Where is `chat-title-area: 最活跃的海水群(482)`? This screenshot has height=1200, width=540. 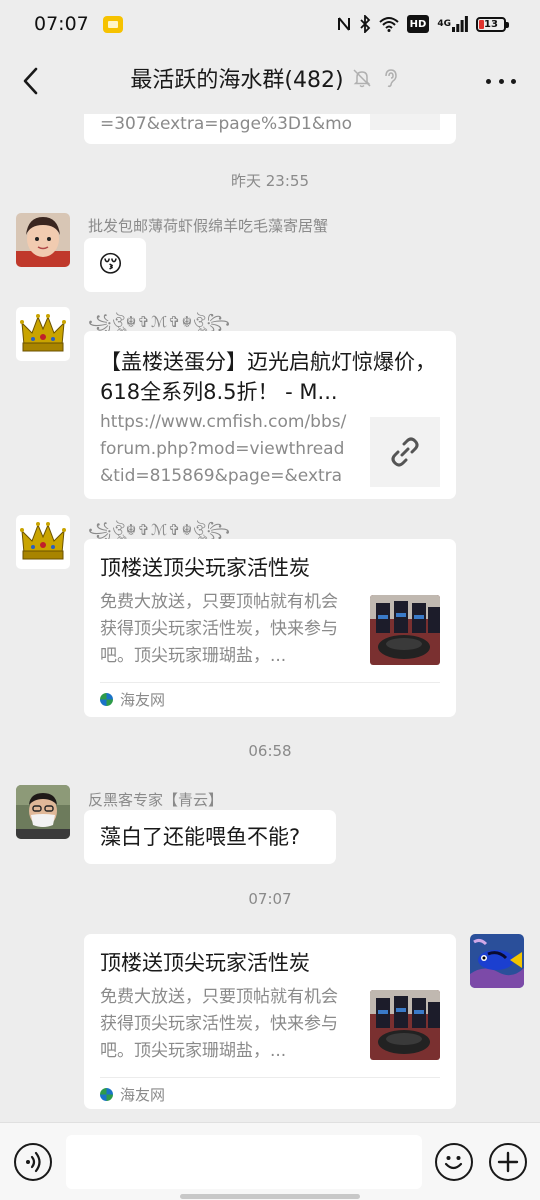 chat-title-area: 最活跃的海水群(482) is located at coordinates (240, 78).